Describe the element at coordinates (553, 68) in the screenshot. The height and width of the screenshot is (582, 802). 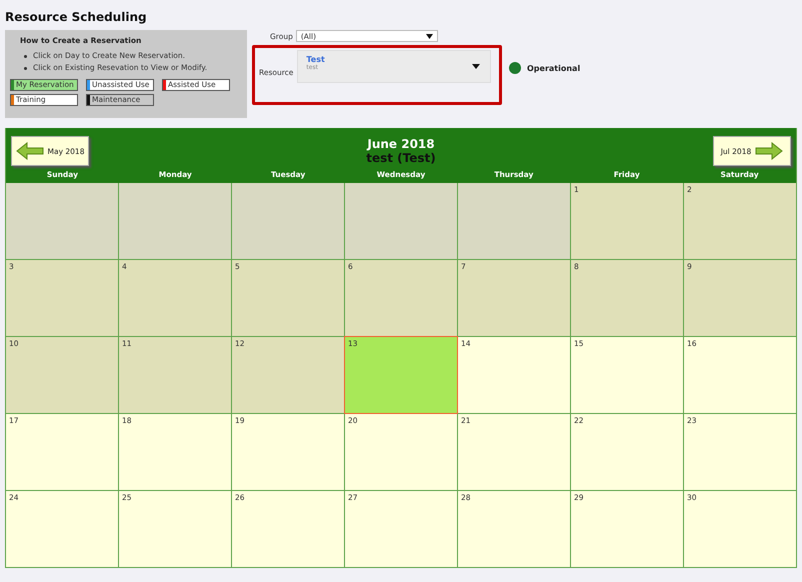
I see `status-label: Operational` at that location.